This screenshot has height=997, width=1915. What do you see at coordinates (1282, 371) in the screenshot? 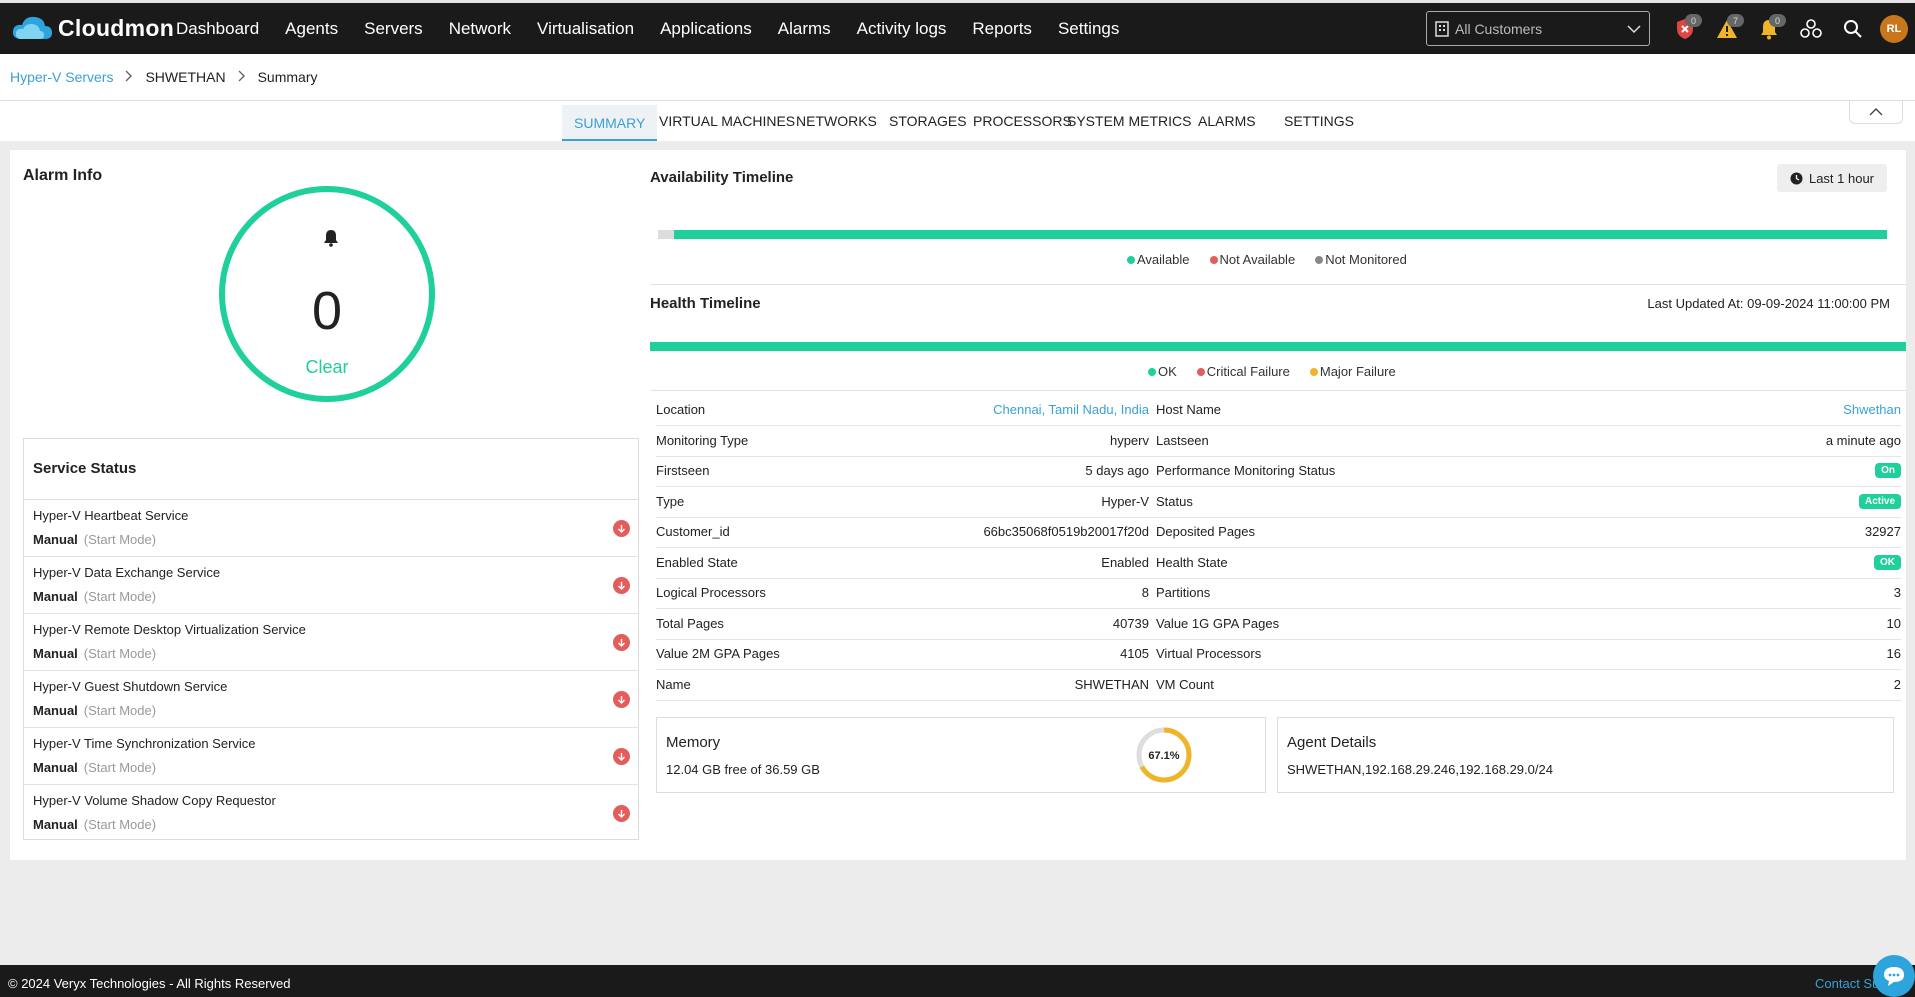
I see `health-legend-items: OK Critical Failure Major Failure` at bounding box center [1282, 371].